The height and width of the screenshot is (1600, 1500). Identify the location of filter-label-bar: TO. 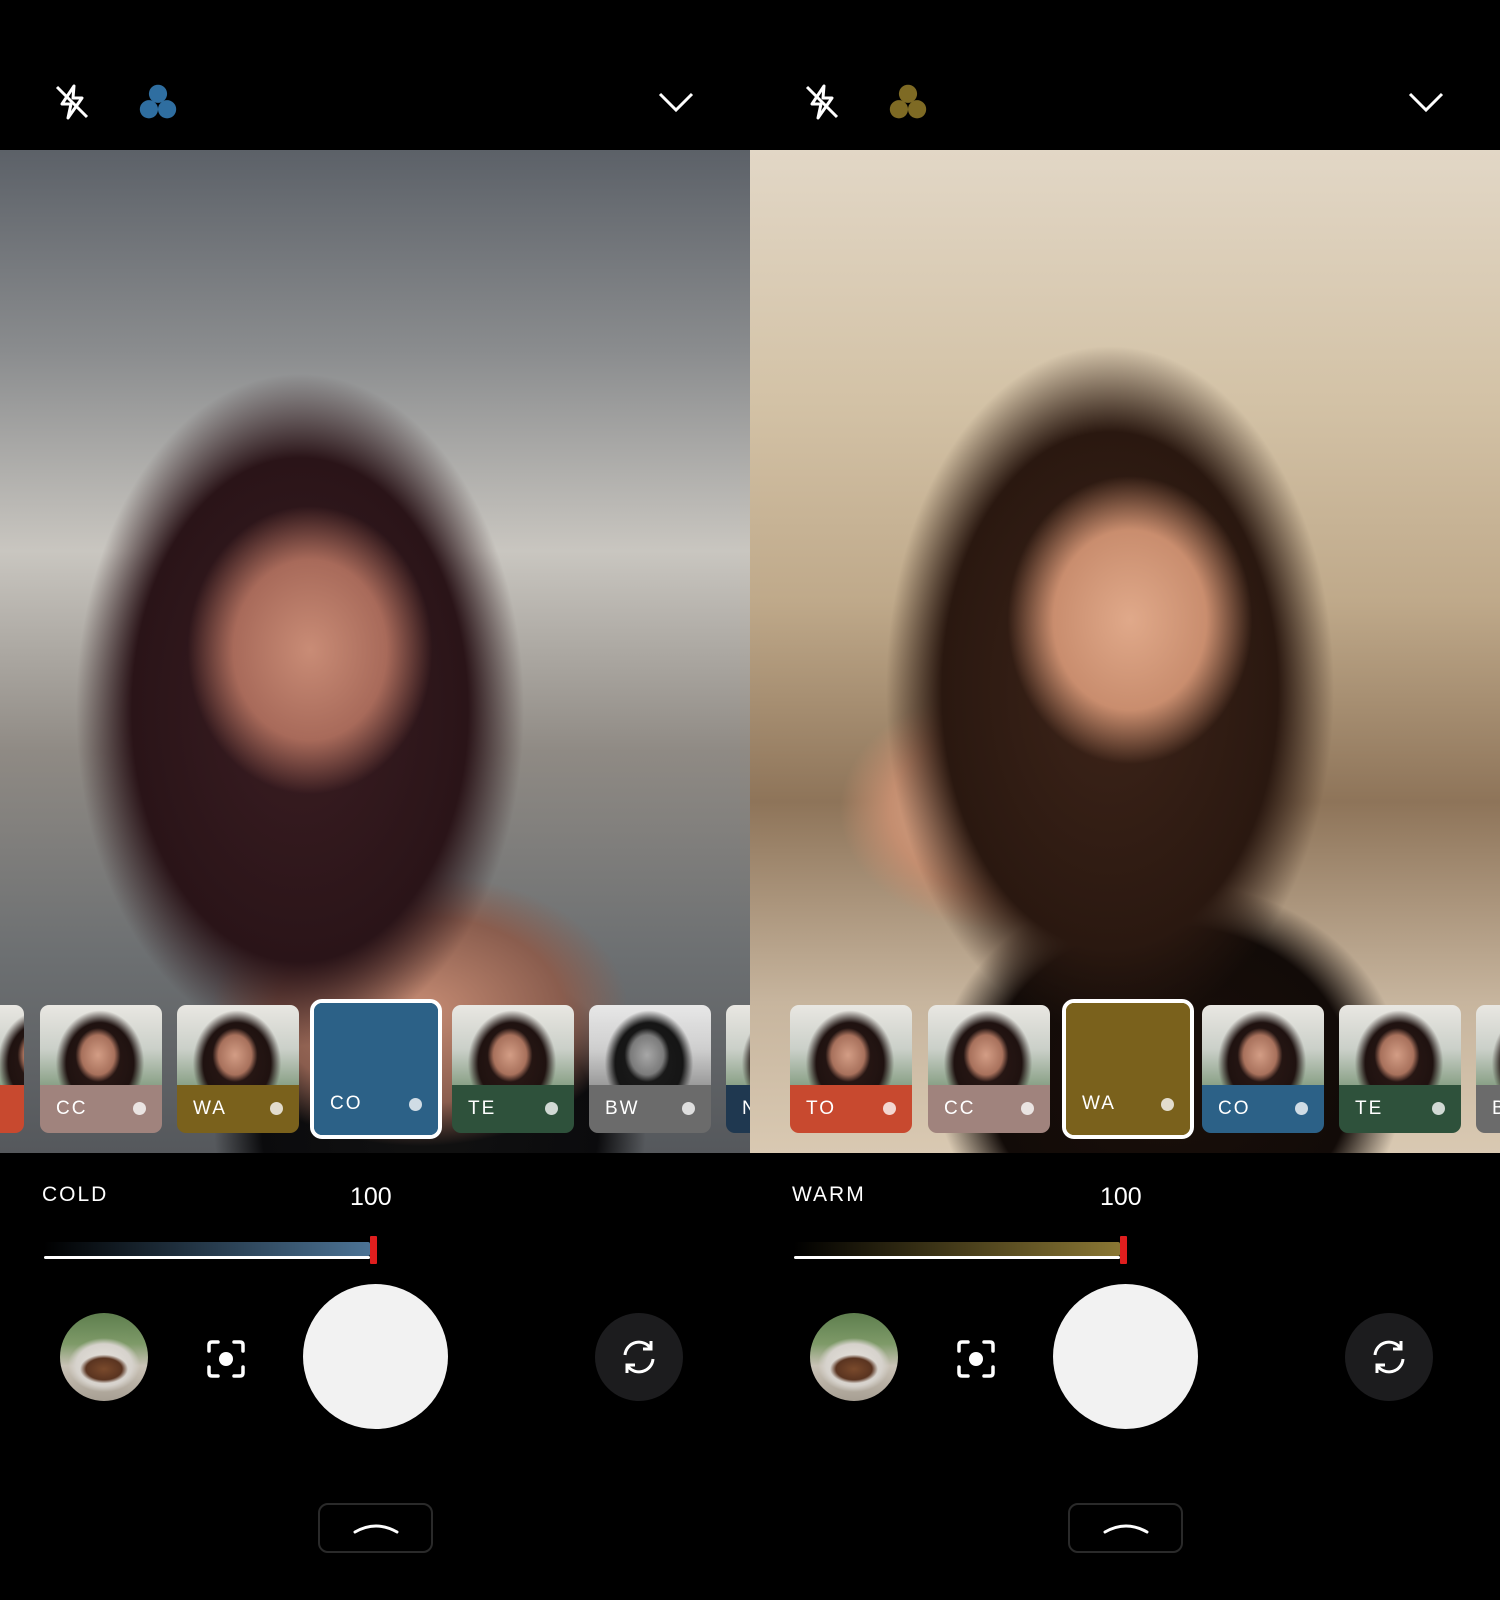
(851, 1109).